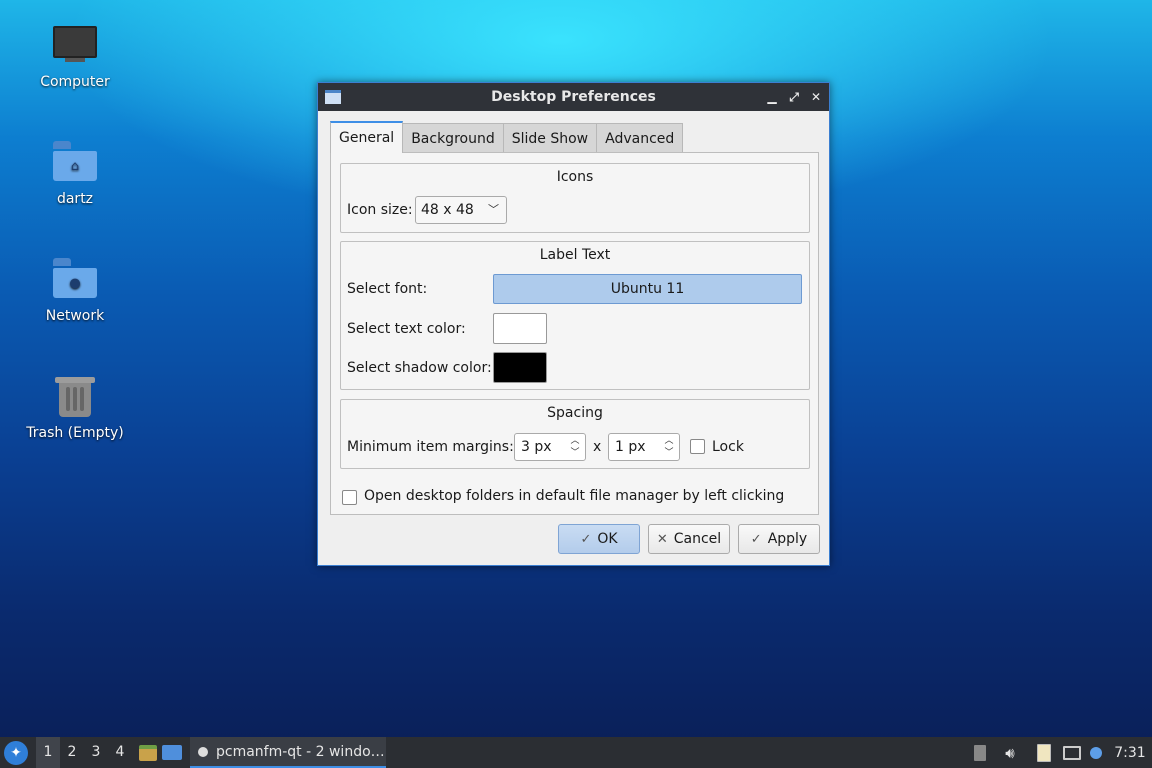 Image resolution: width=1152 pixels, height=768 pixels. Describe the element at coordinates (575, 413) in the screenshot. I see `group-title: Spacing` at that location.